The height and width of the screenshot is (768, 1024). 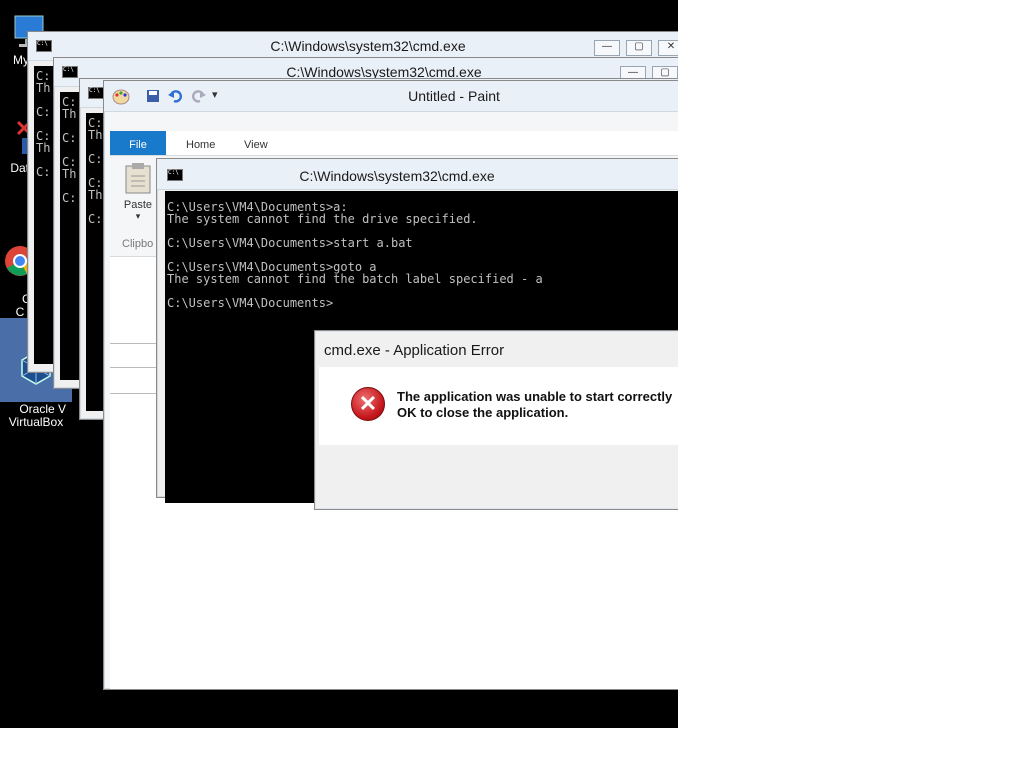 What do you see at coordinates (454, 96) in the screenshot?
I see `window-title: Untitled - Paint` at bounding box center [454, 96].